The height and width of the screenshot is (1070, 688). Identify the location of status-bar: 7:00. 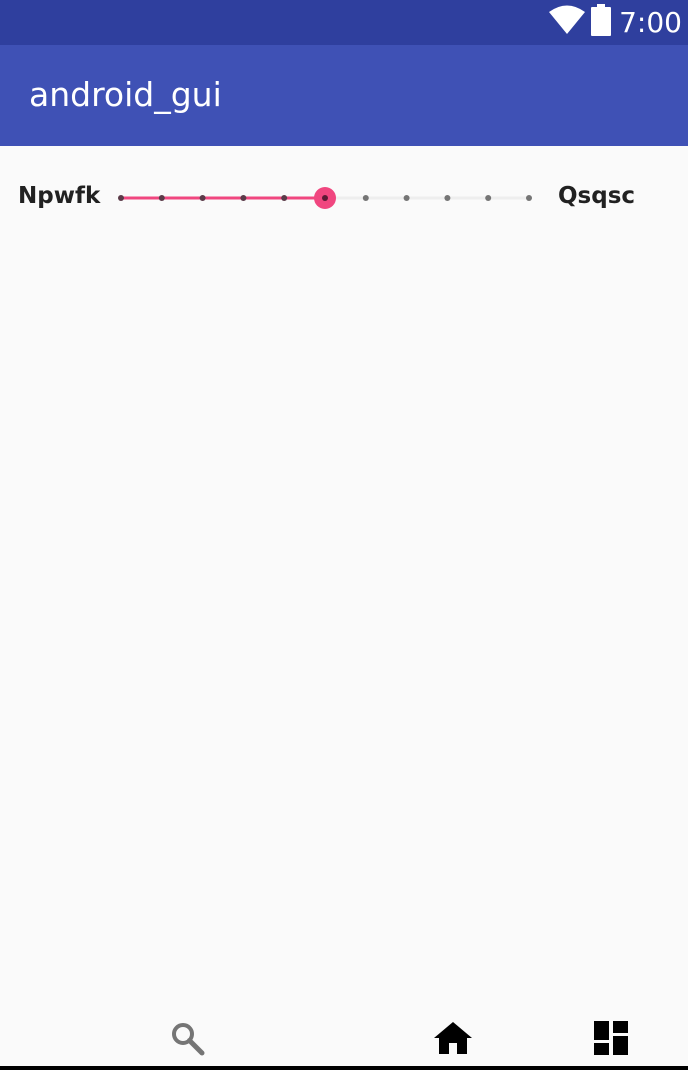
(344, 22).